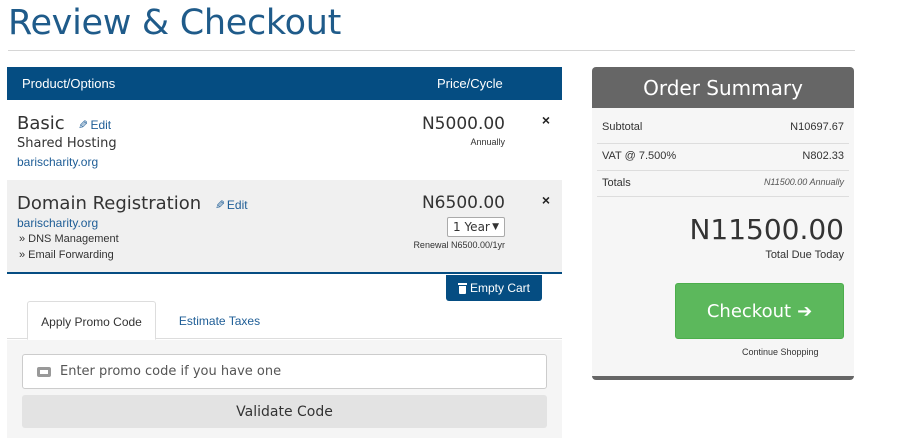 This screenshot has width=906, height=438. What do you see at coordinates (66, 255) in the screenshot?
I see `addon-email-forwarding: » Email Forwarding` at bounding box center [66, 255].